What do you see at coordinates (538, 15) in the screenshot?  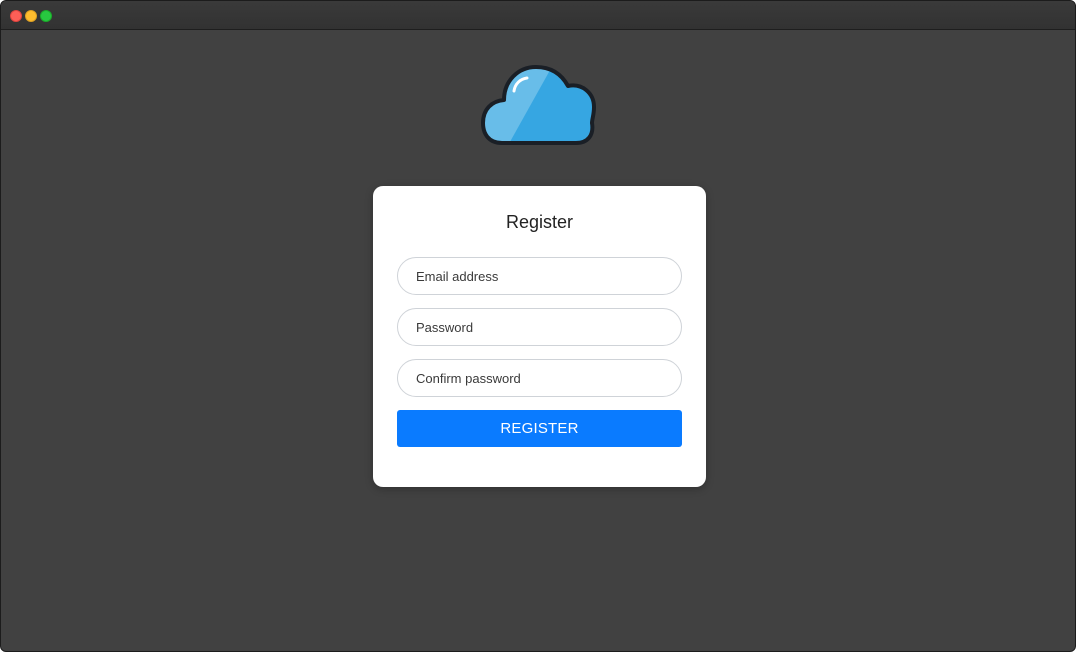 I see `title-bar` at bounding box center [538, 15].